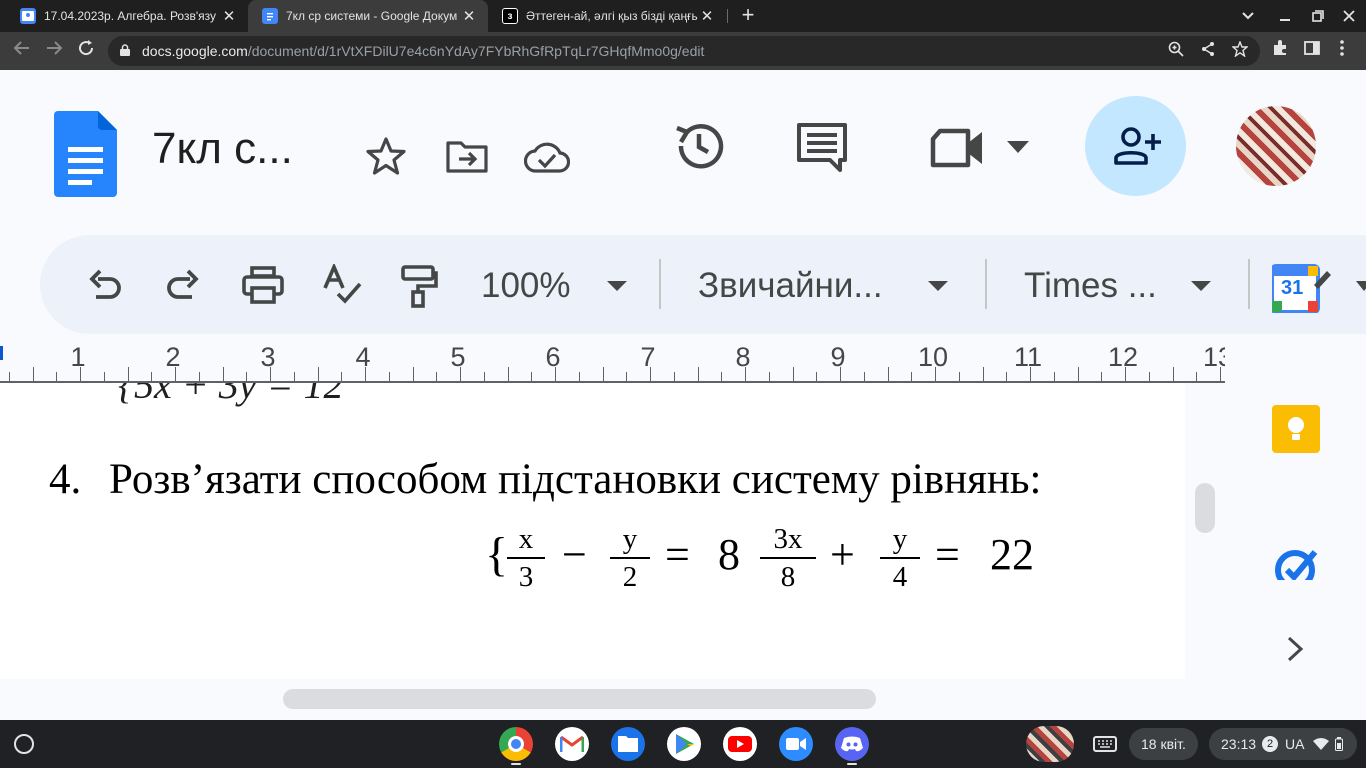 This screenshot has width=1366, height=768. Describe the element at coordinates (933, 357) in the screenshot. I see `ruler-number: 10` at that location.